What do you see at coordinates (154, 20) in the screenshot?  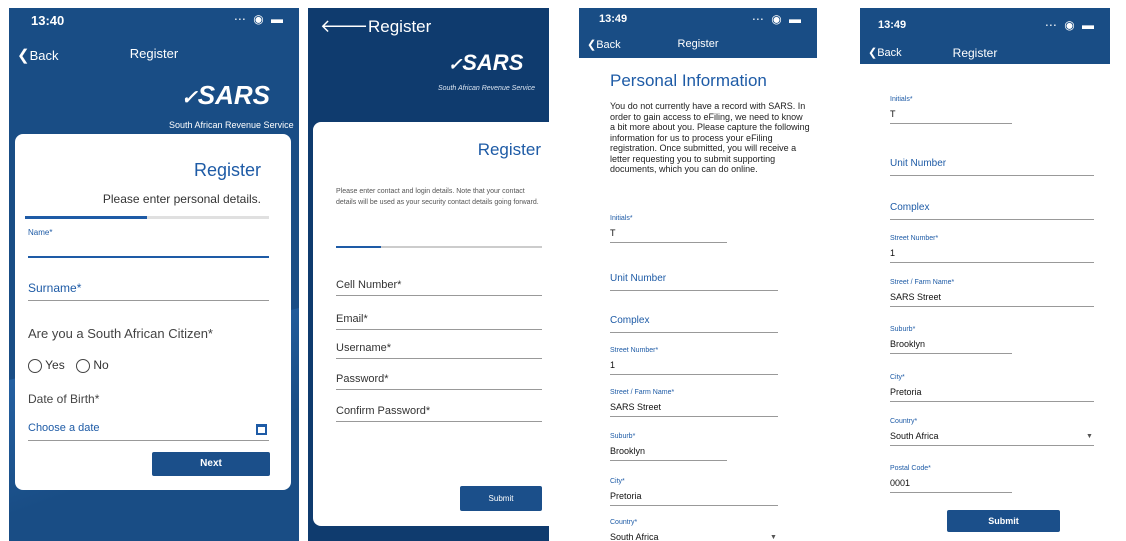 I see `status-bar: 13:40 ⋯ ◉ ▬` at bounding box center [154, 20].